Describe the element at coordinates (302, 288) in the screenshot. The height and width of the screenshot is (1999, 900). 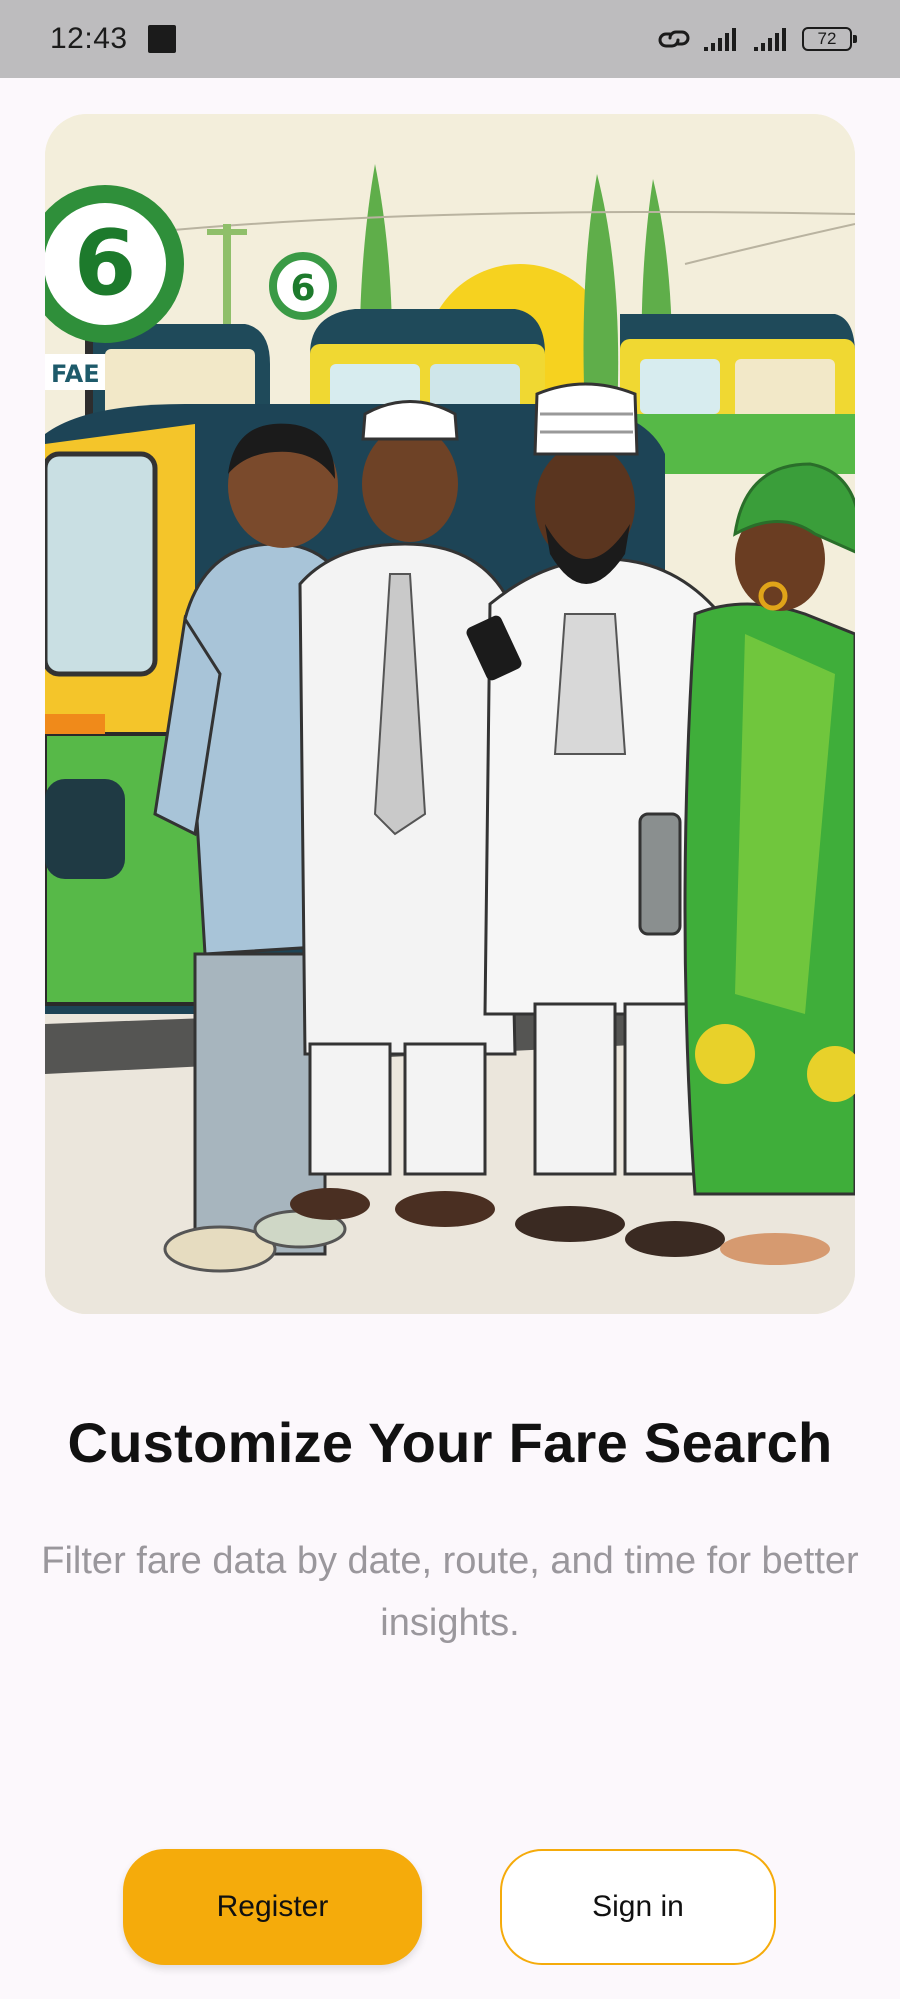
I see `svg-text: 6` at that location.